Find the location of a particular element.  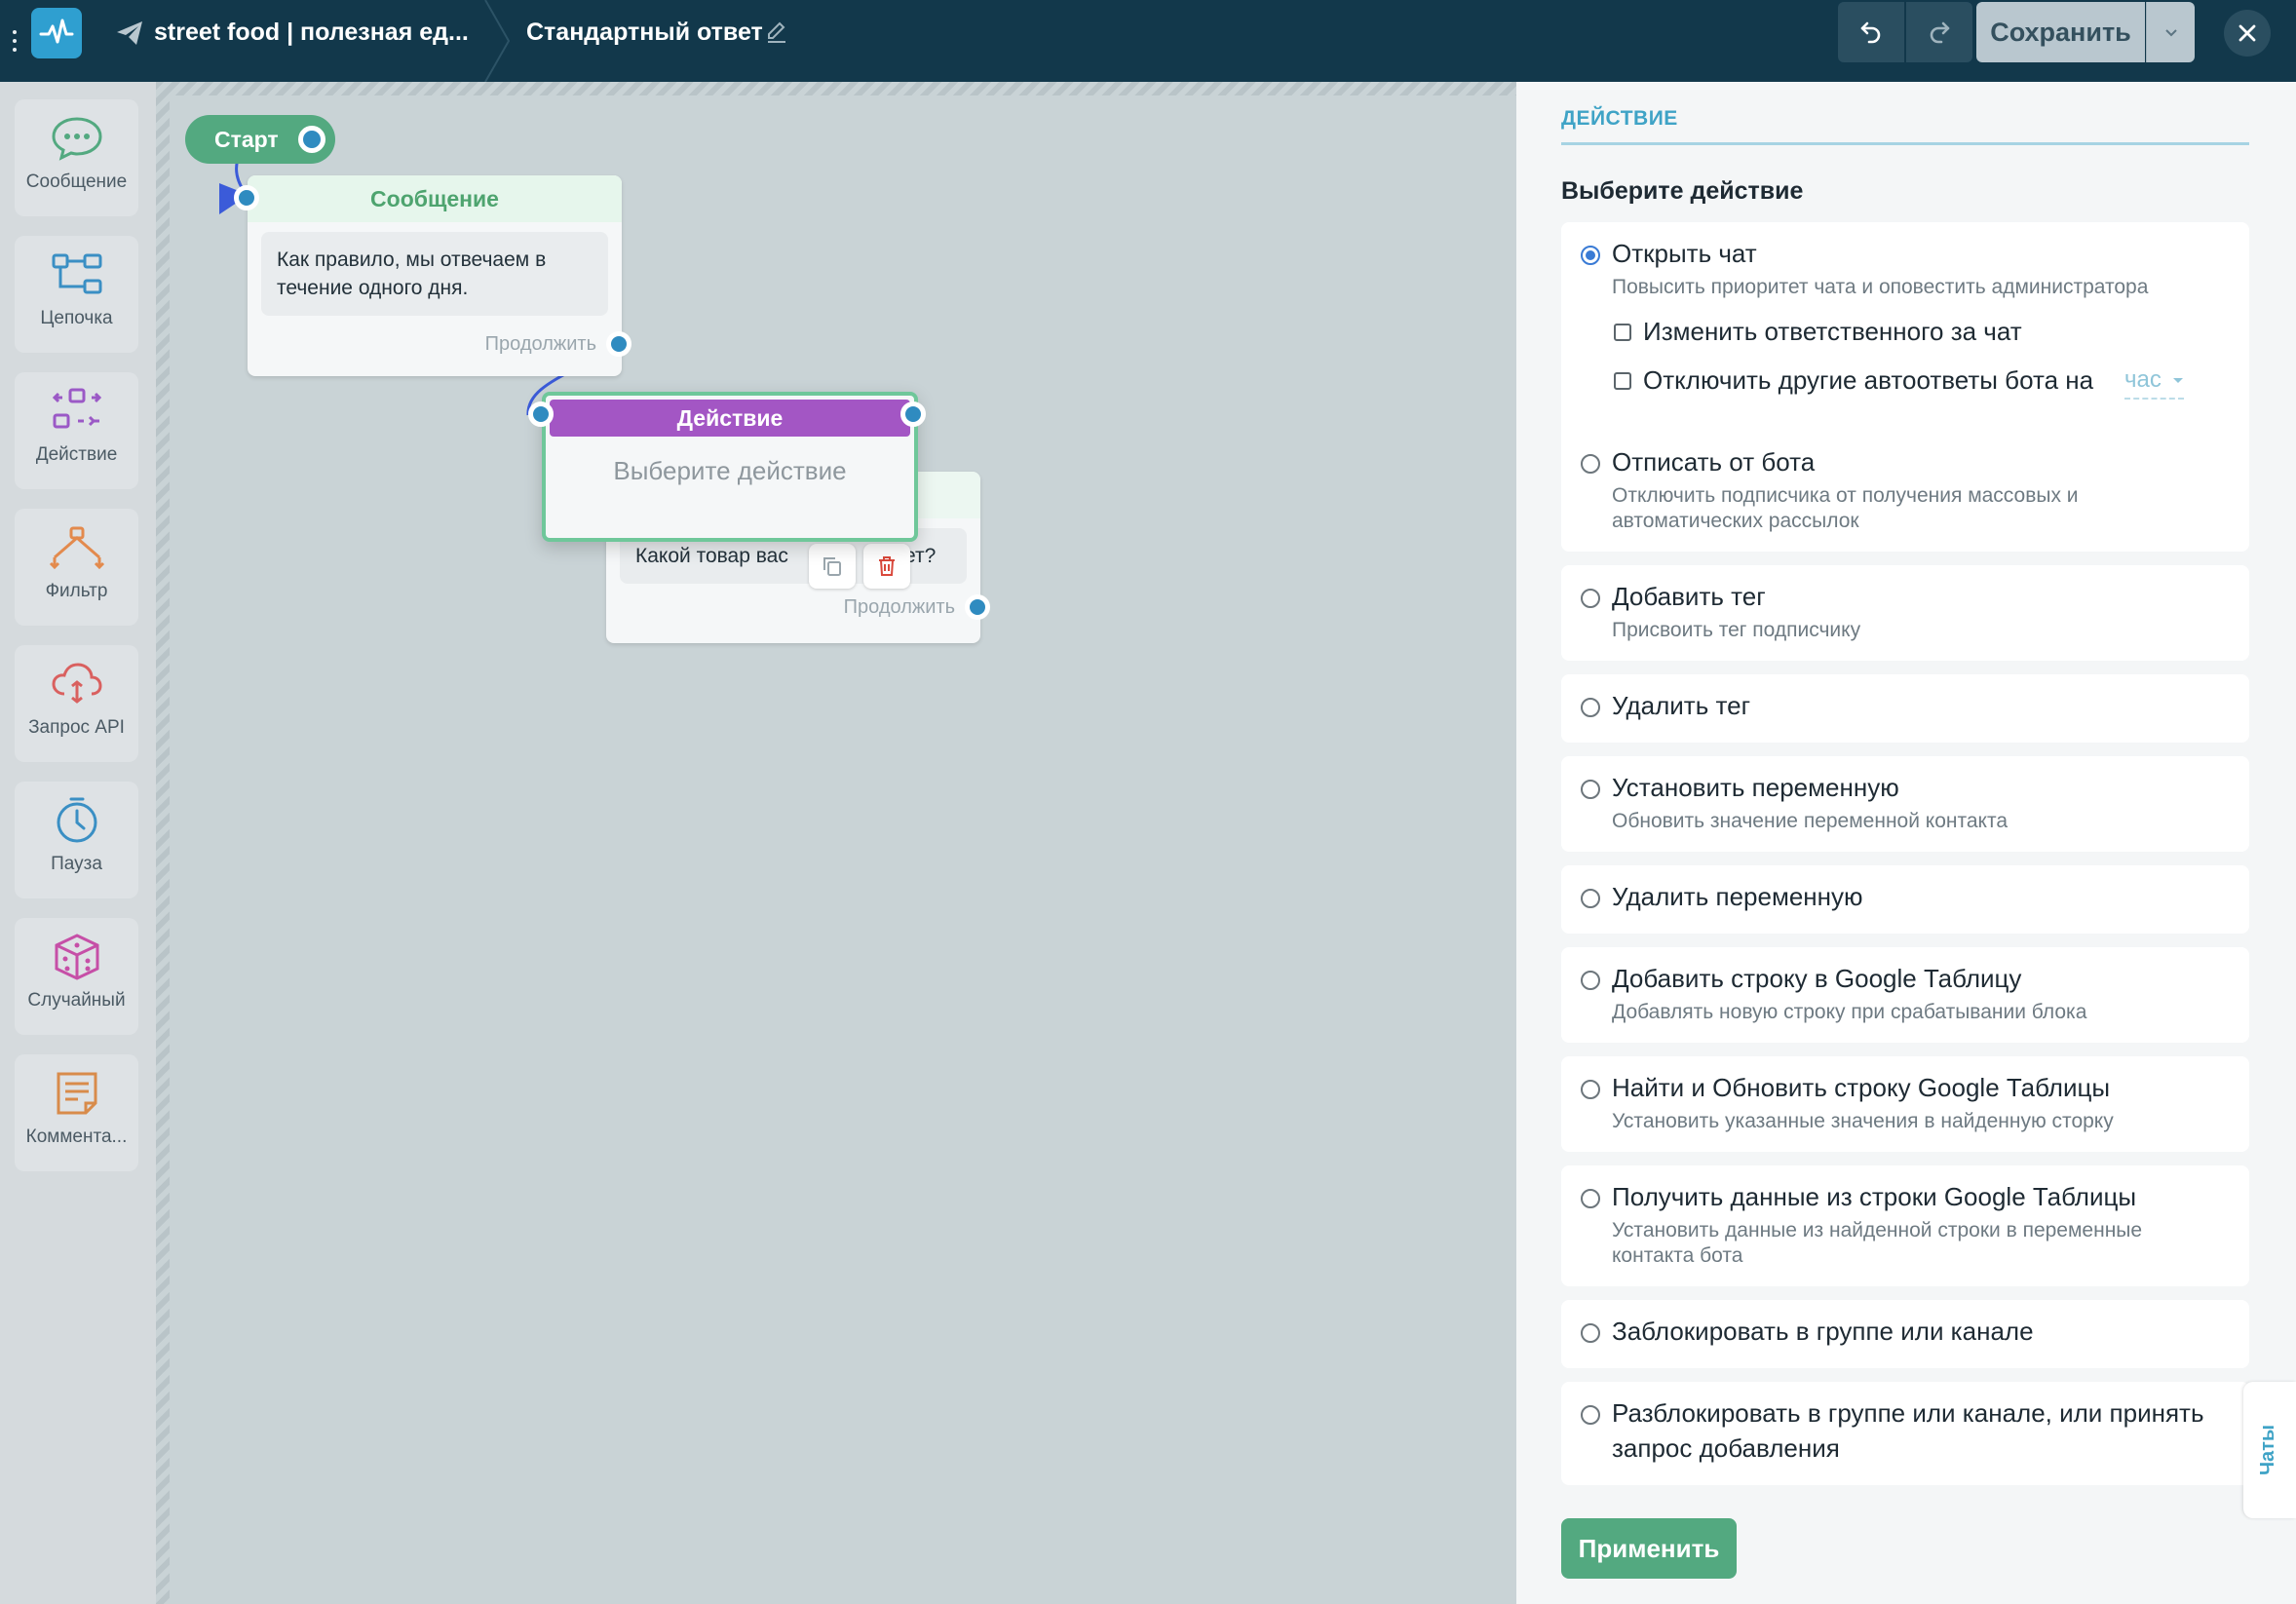

option-title: Отписать от бота is located at coordinates (1714, 462).